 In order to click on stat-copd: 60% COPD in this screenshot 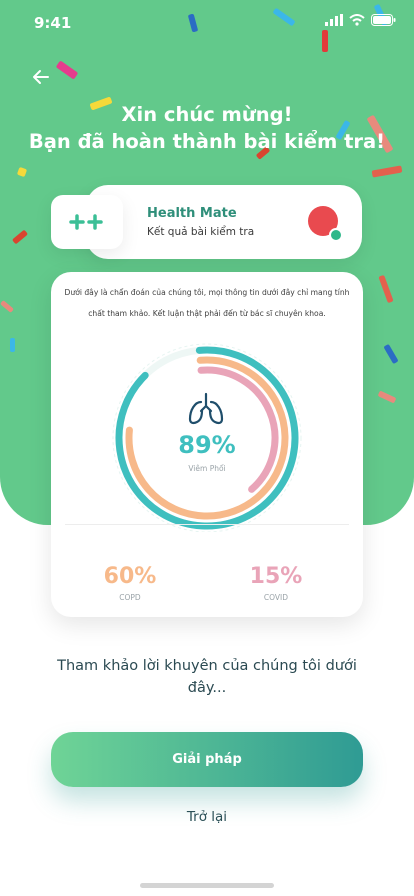, I will do `click(130, 583)`.